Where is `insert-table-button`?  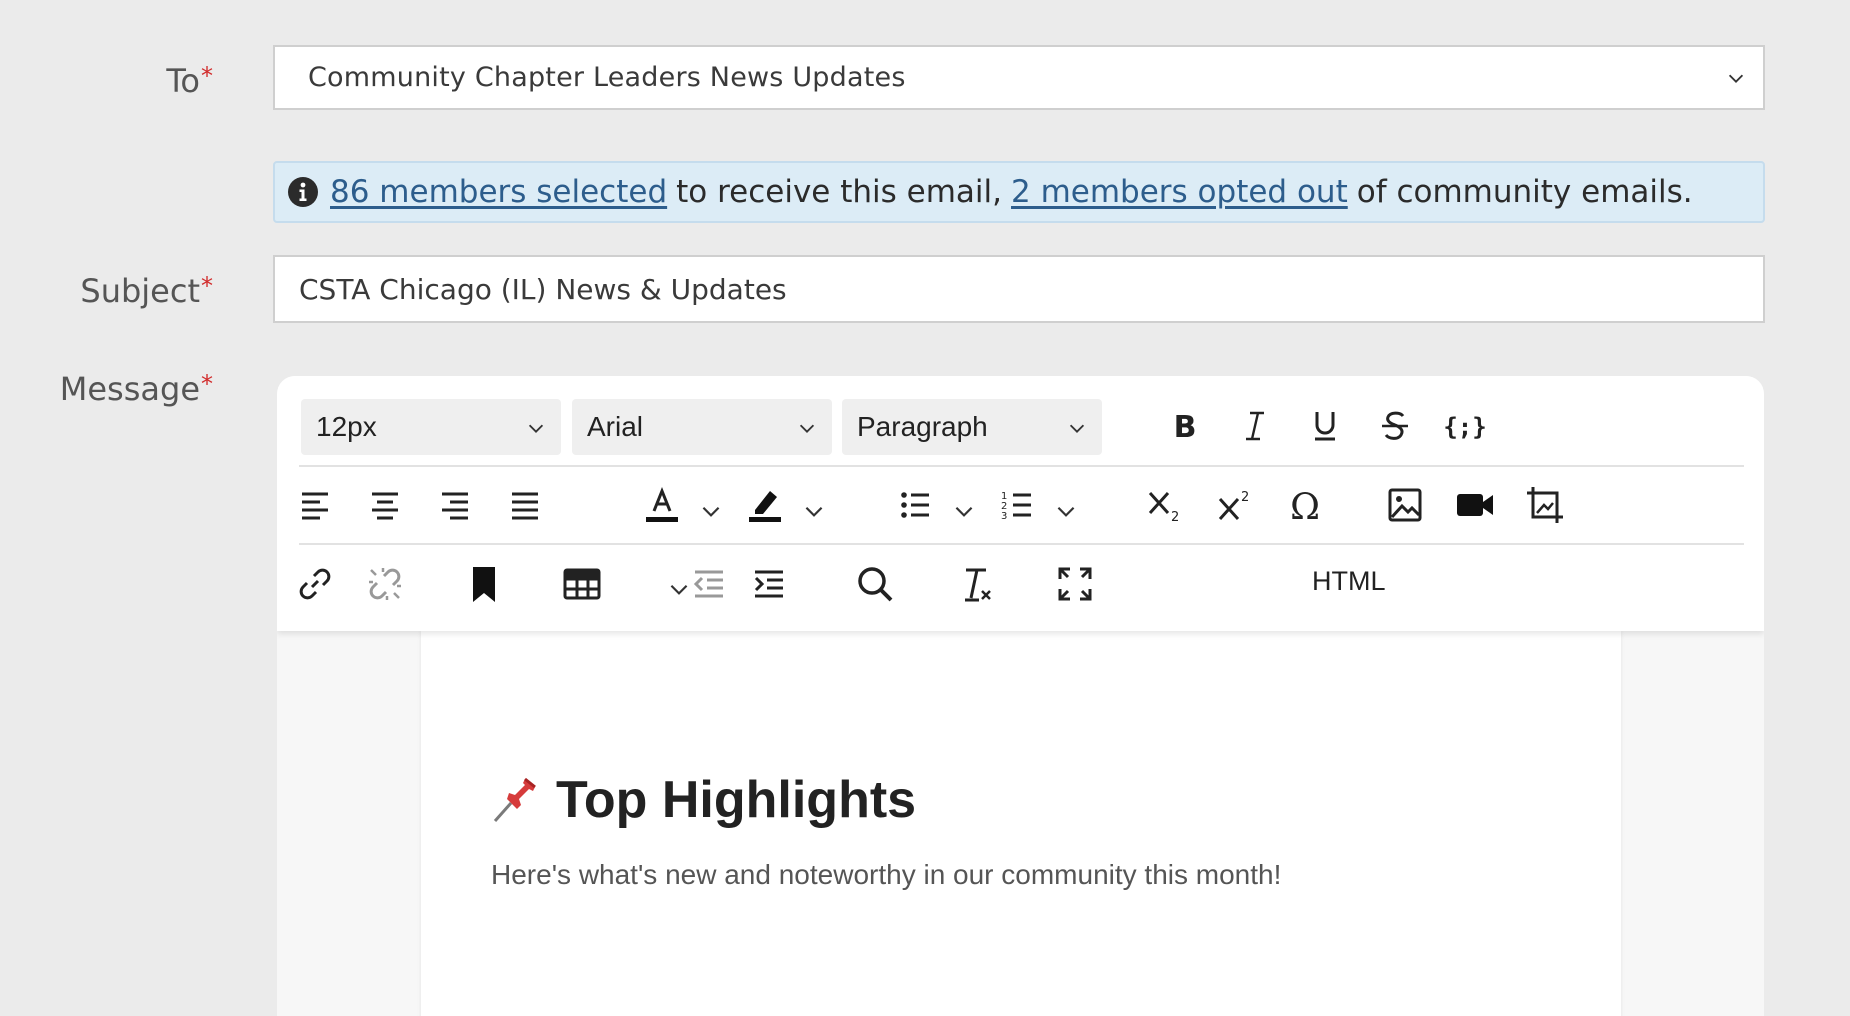
insert-table-button is located at coordinates (582, 584).